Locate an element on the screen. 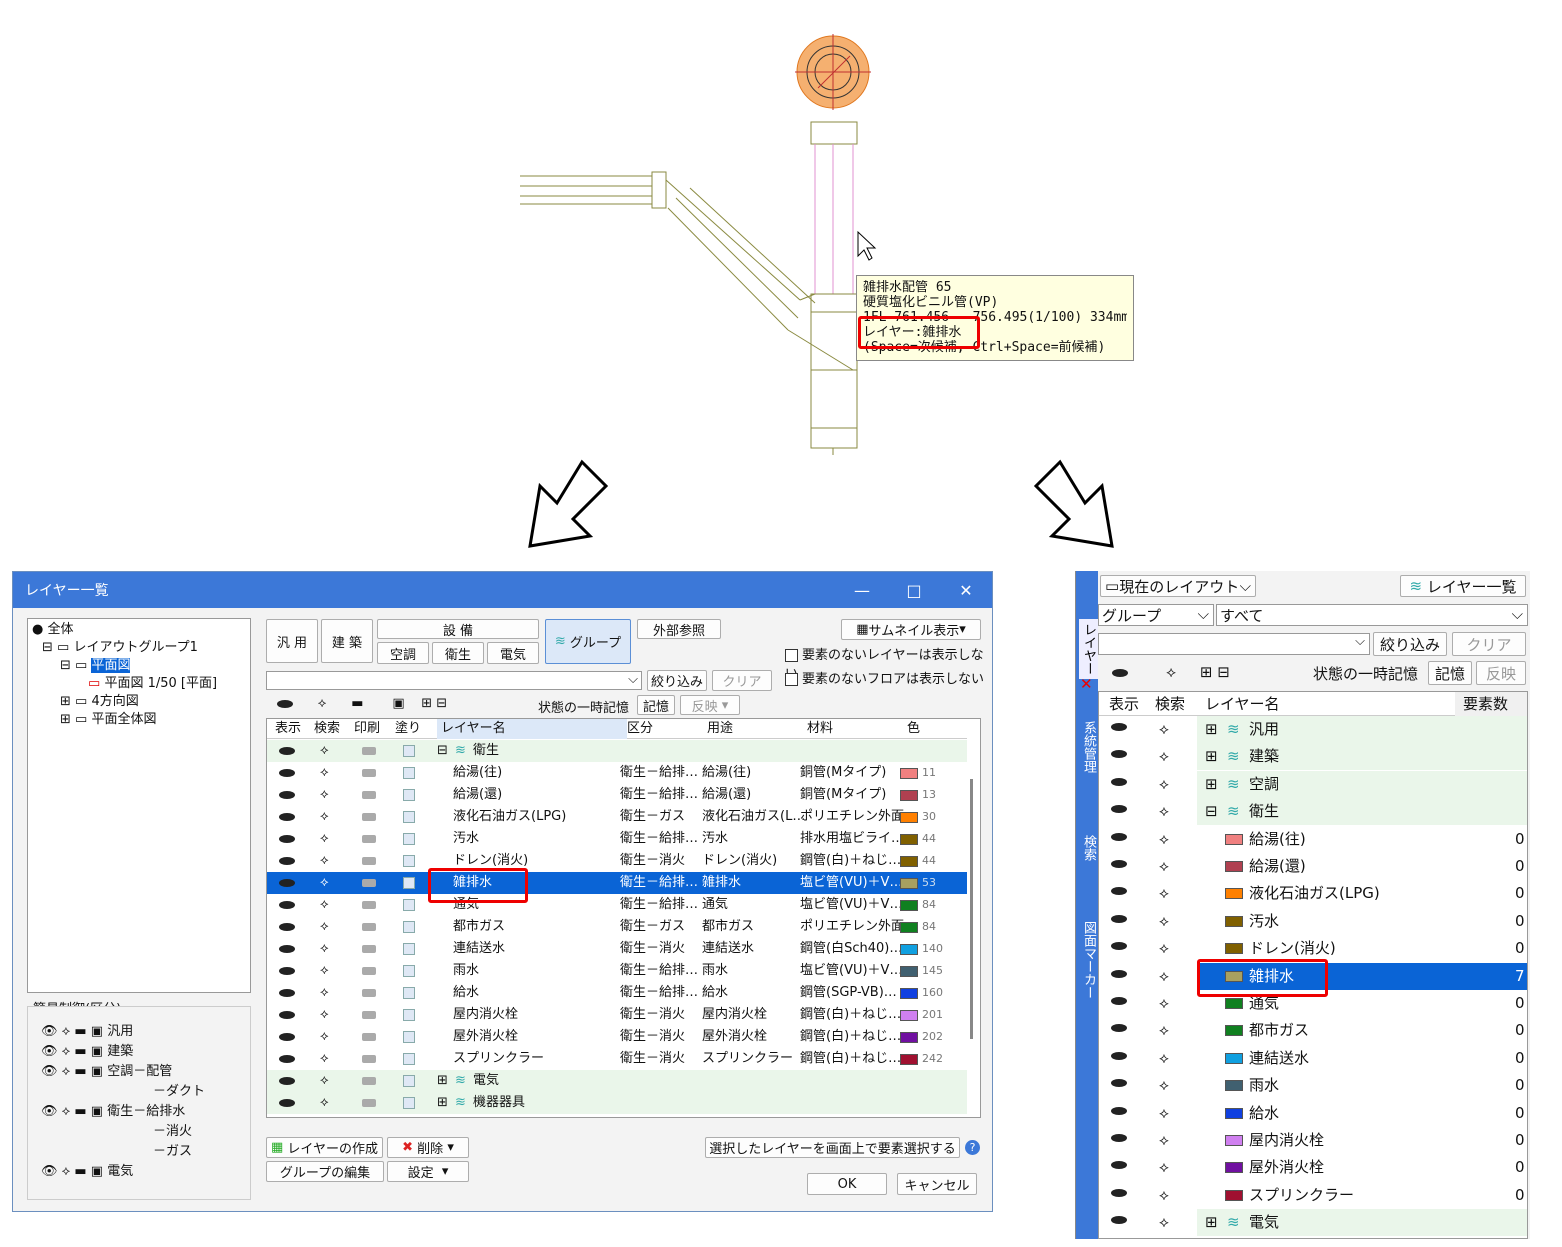 The image size is (1562, 1247). layer-row: ⟡ 給湯(還) 0 is located at coordinates (1313, 866).